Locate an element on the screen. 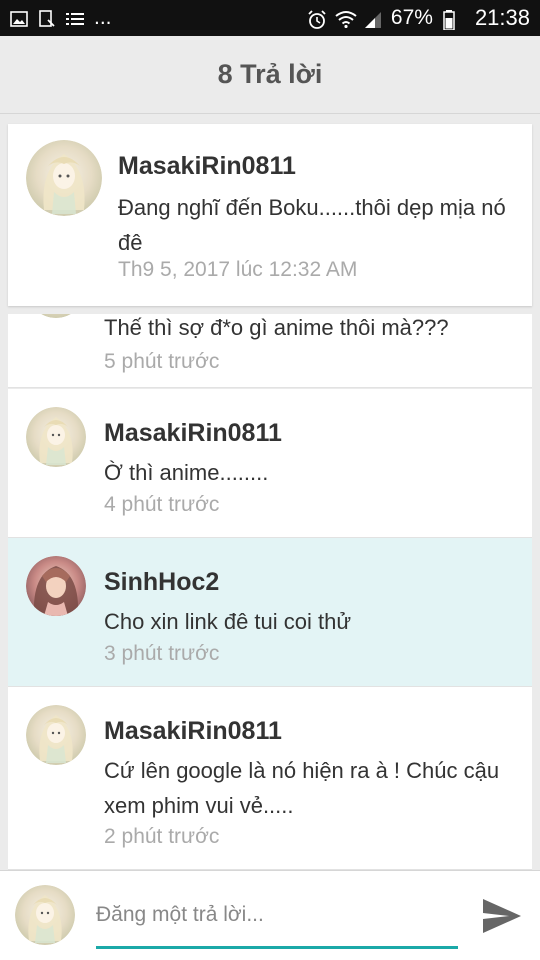 The width and height of the screenshot is (540, 960). reply-timestamp: 5 phút trước is located at coordinates (162, 361).